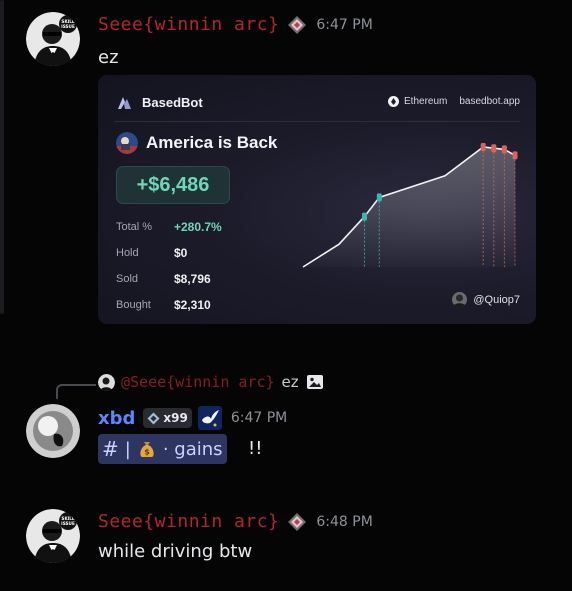 Image resolution: width=572 pixels, height=591 pixels. What do you see at coordinates (489, 101) in the screenshot?
I see `site-label: basedbot.app` at bounding box center [489, 101].